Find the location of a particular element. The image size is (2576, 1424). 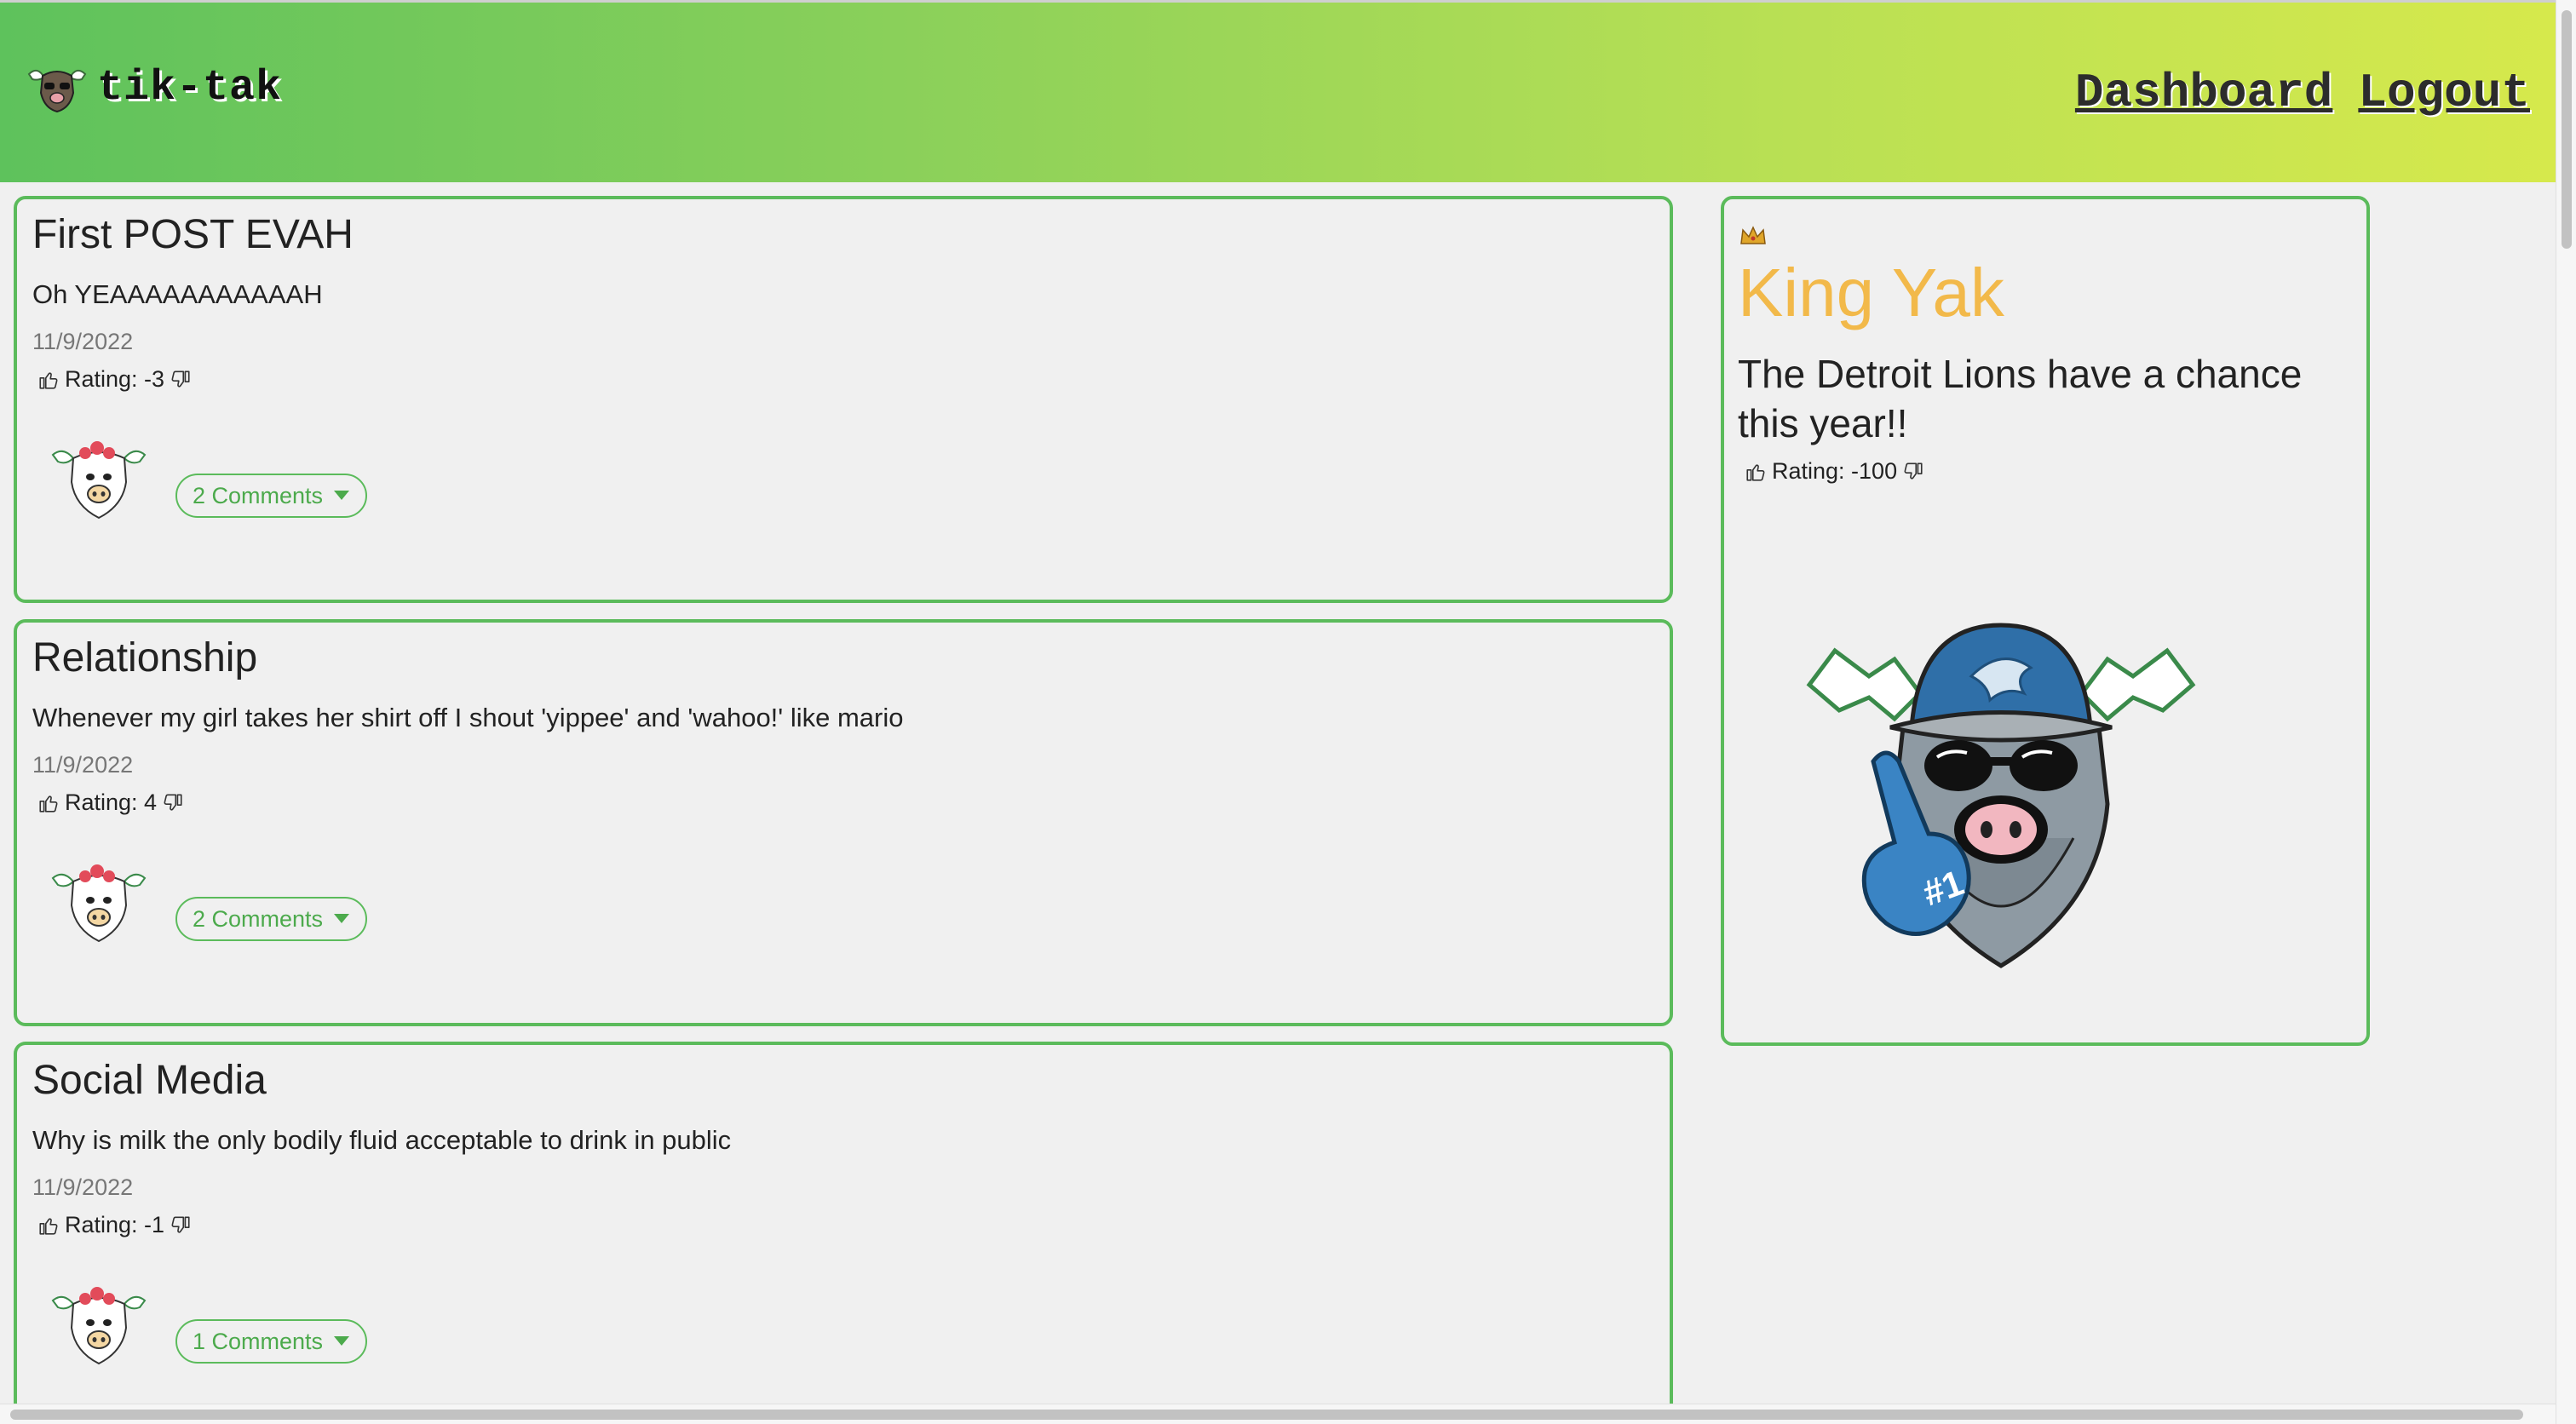

post-title: First POST EVAH is located at coordinates (193, 234).